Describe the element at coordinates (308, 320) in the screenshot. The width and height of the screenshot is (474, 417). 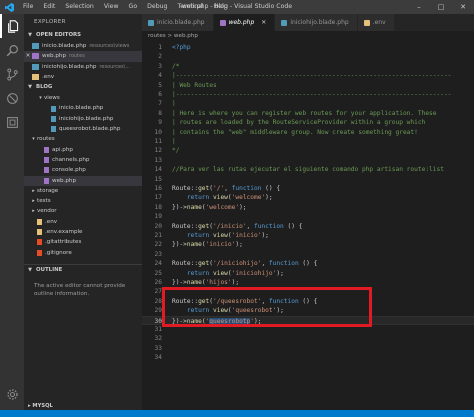
I see `code-line: 30})->name('queesrobotp');` at that location.